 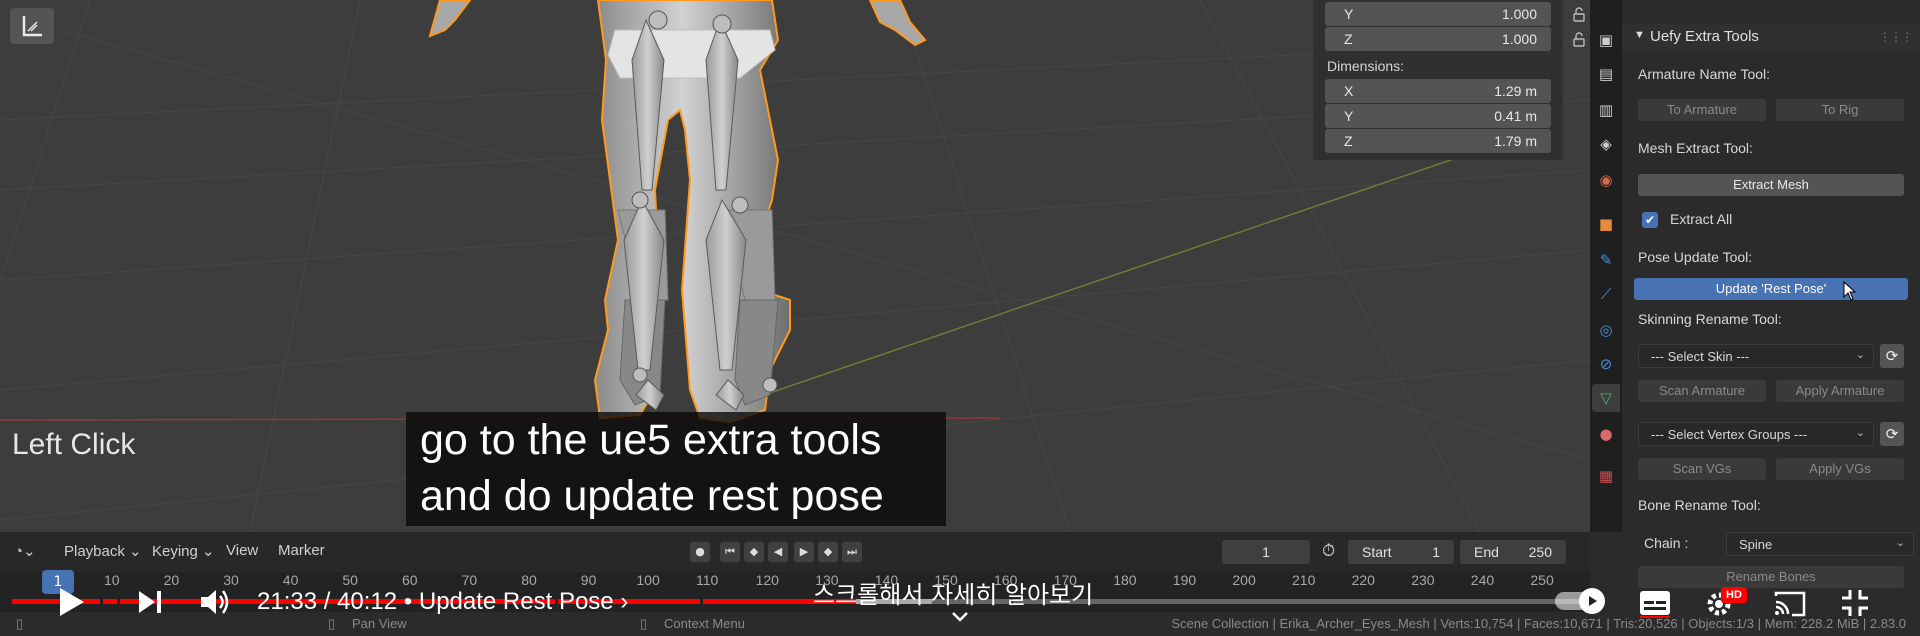 I want to click on ruler-tick-label: 180, so click(x=1125, y=580).